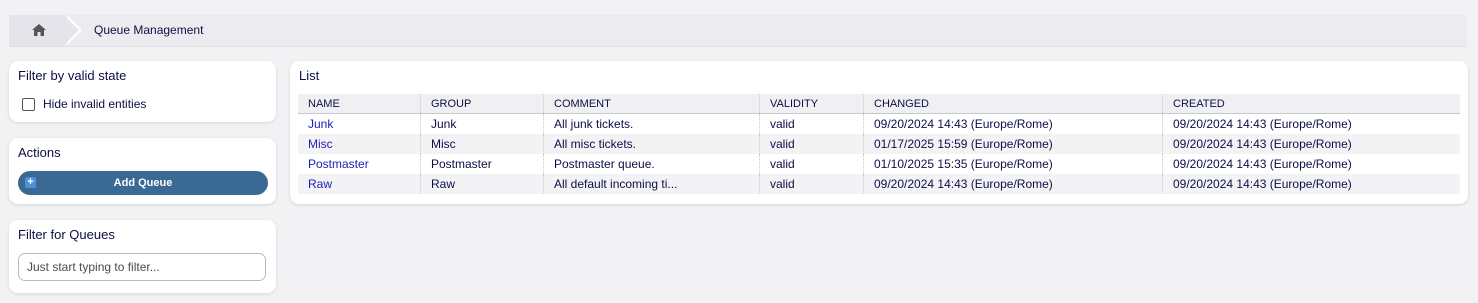 This screenshot has width=1478, height=303. Describe the element at coordinates (149, 30) in the screenshot. I see `breadcrumb-current: Queue Management` at that location.